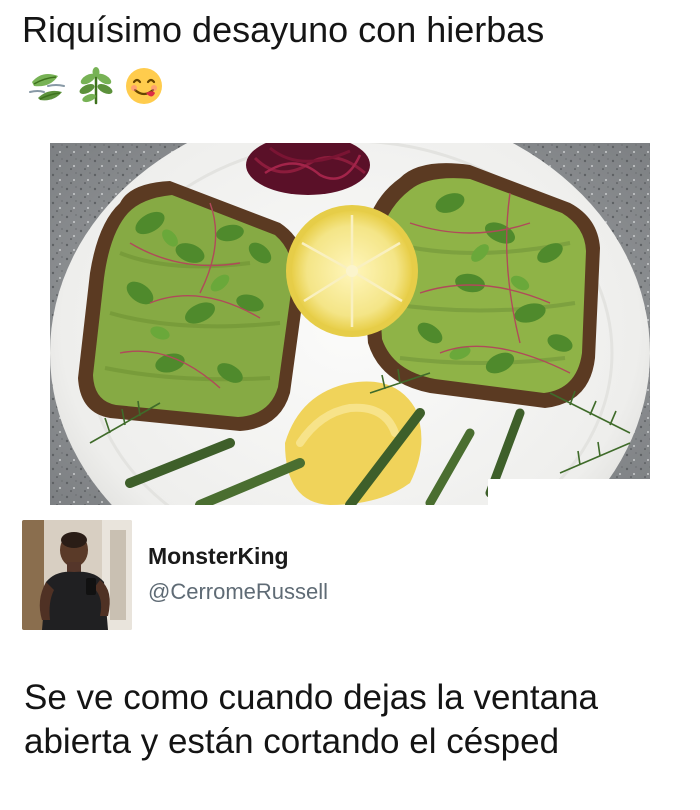  What do you see at coordinates (144, 86) in the screenshot?
I see `face-savoring-food-icon` at bounding box center [144, 86].